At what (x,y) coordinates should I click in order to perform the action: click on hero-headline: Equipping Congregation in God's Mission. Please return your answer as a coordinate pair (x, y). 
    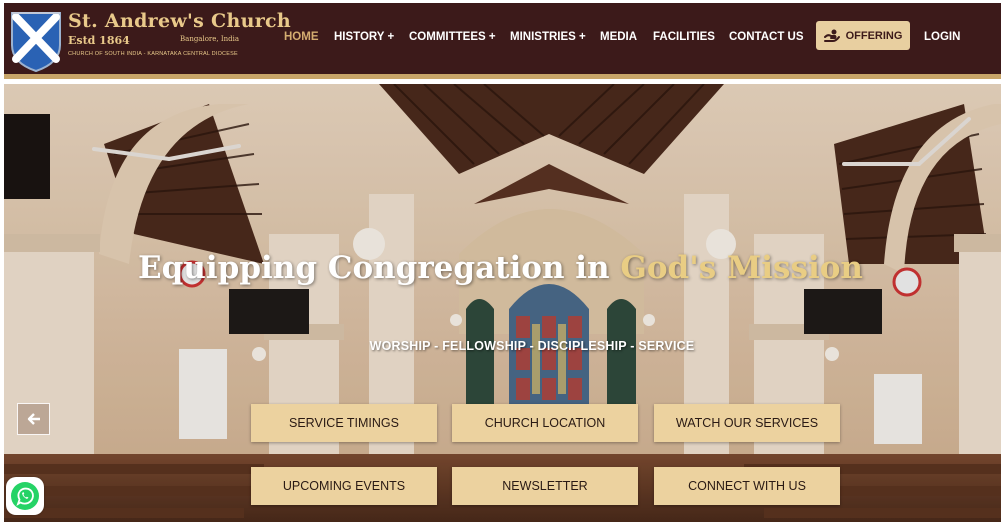
    Looking at the image, I should click on (500, 268).